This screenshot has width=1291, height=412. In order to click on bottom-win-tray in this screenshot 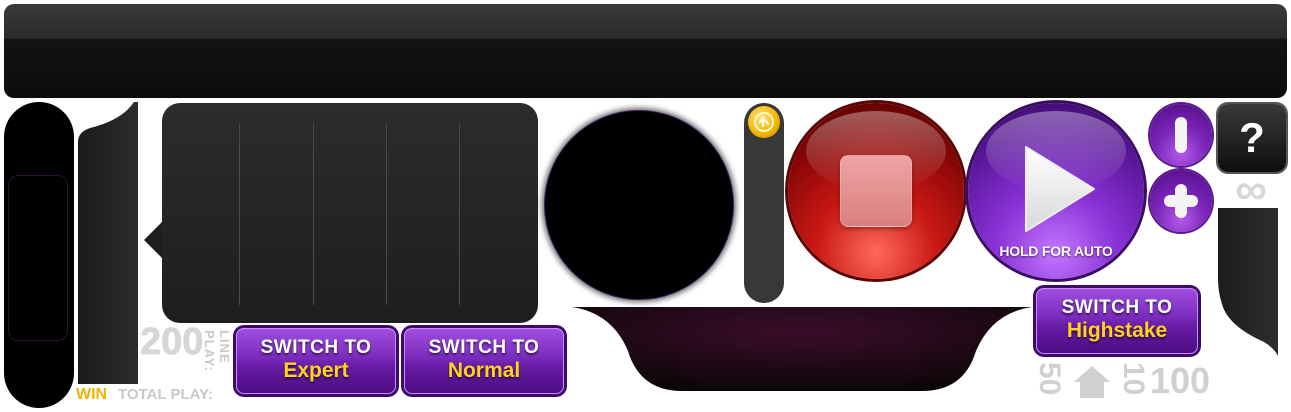, I will do `click(802, 349)`.